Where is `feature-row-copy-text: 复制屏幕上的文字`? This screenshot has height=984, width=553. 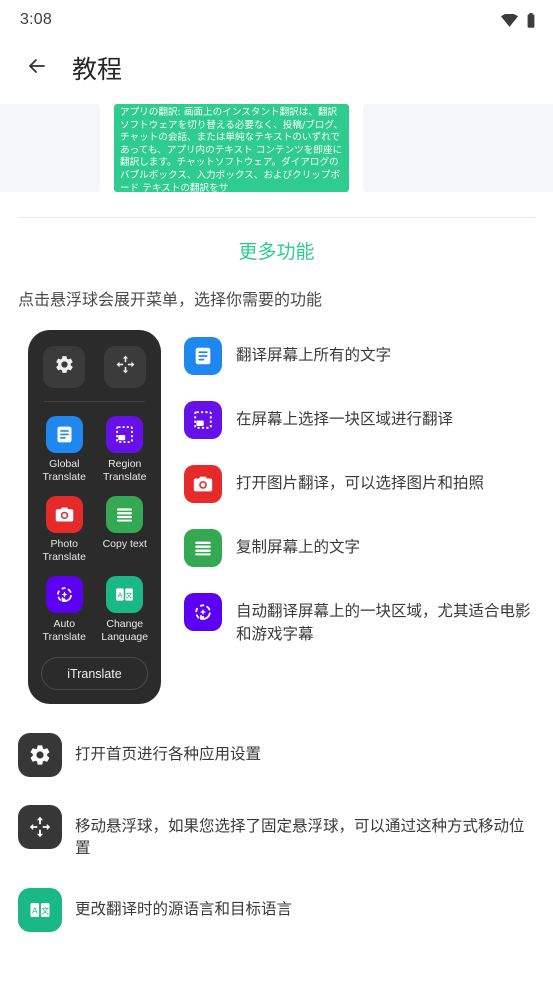
feature-row-copy-text: 复制屏幕上的文字 is located at coordinates (361, 548).